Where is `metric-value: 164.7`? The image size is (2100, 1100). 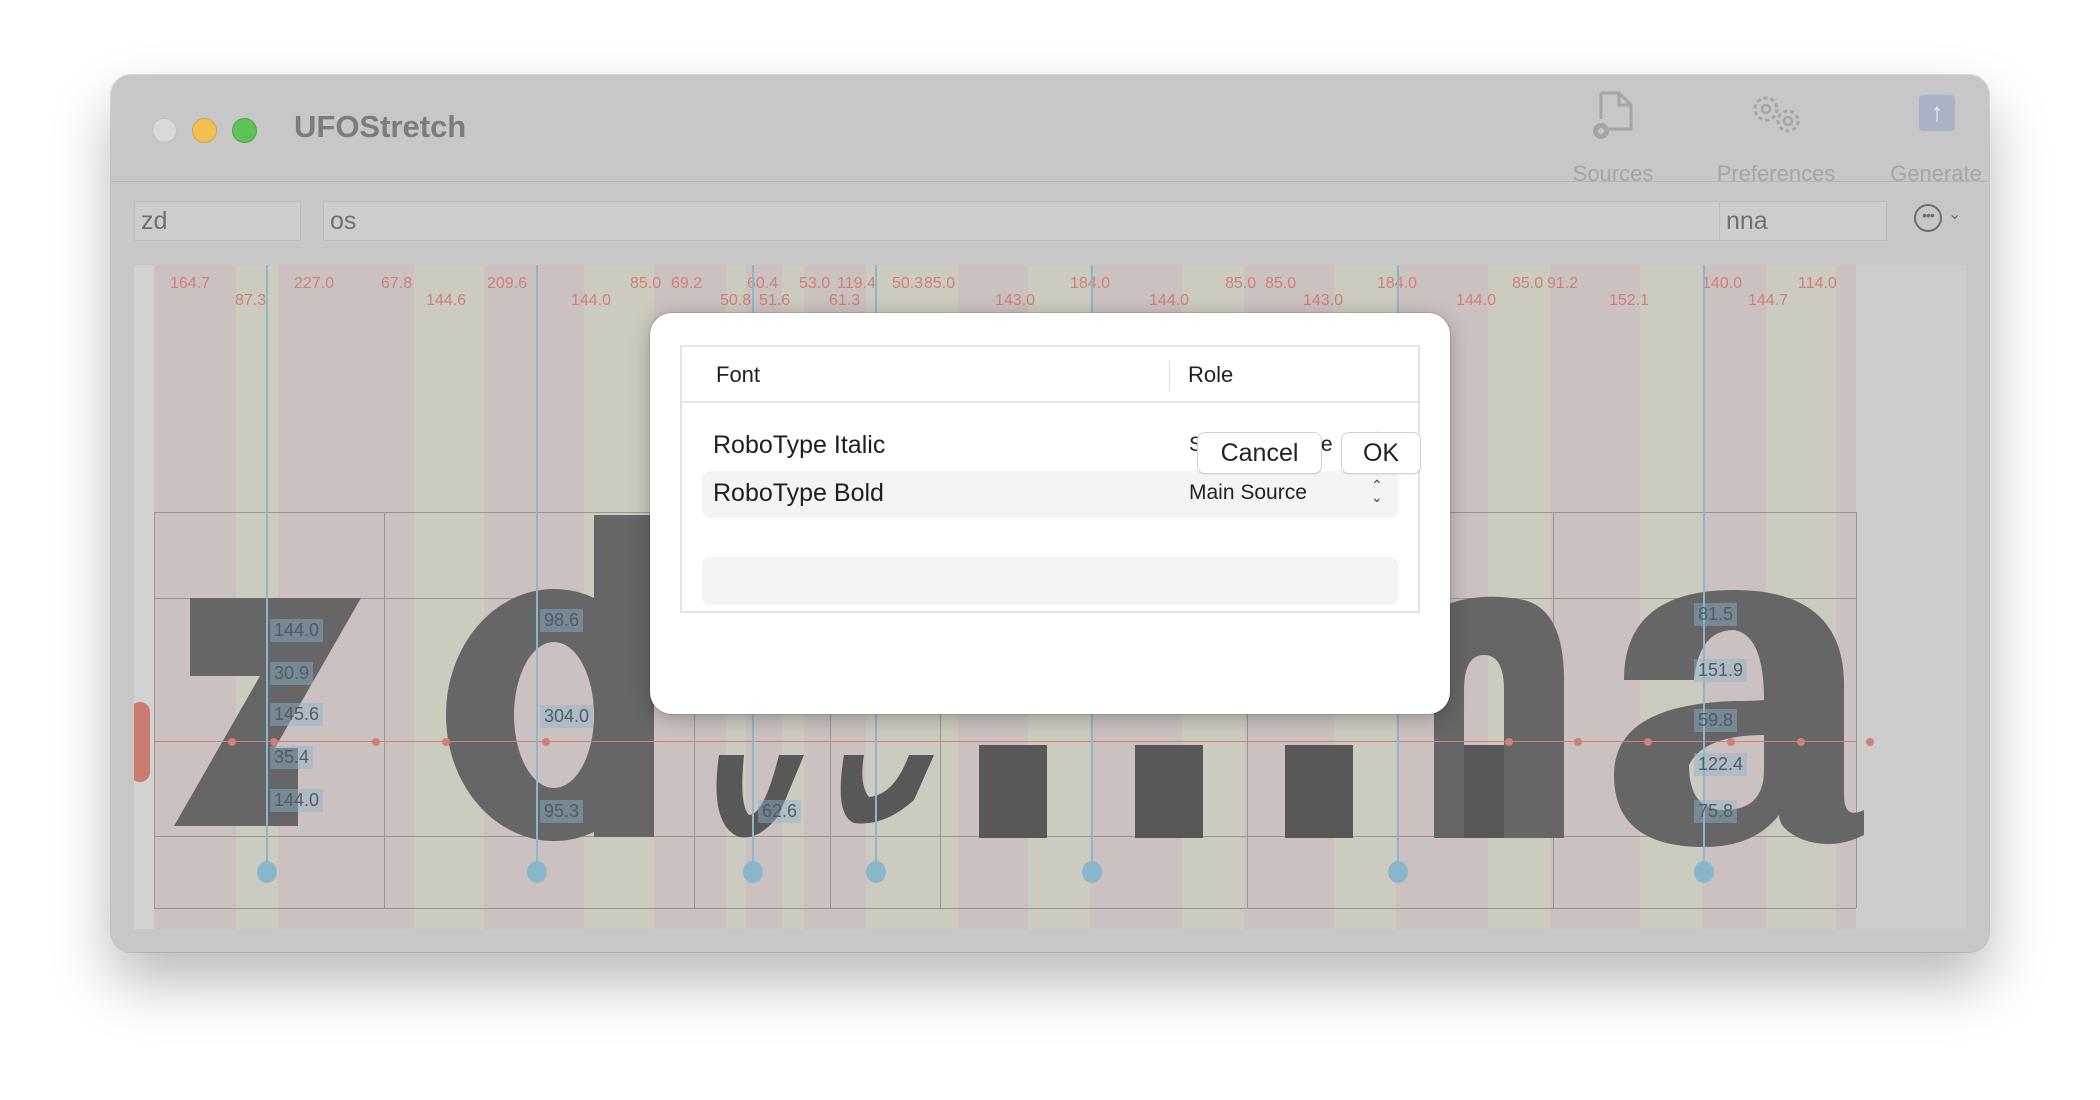 metric-value: 164.7 is located at coordinates (190, 283).